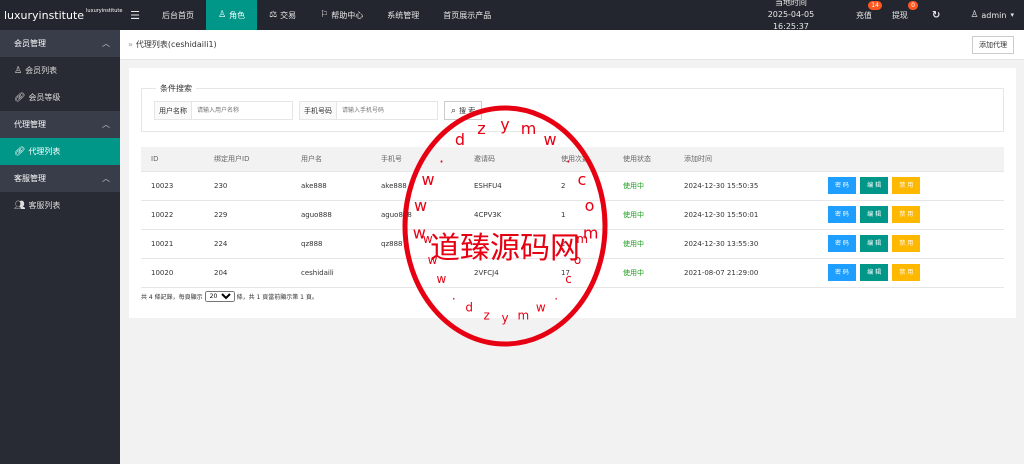  I want to click on sidebar-group-support: 客服管理 ︿, so click(60, 178).